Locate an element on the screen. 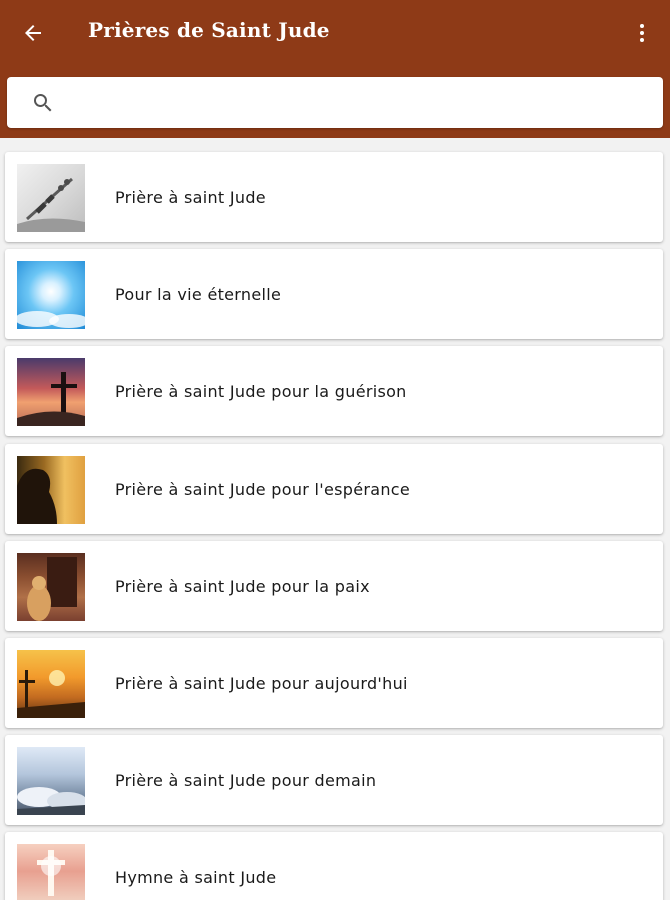 The width and height of the screenshot is (670, 900). list-item: Hymne à saint Jude is located at coordinates (334, 866).